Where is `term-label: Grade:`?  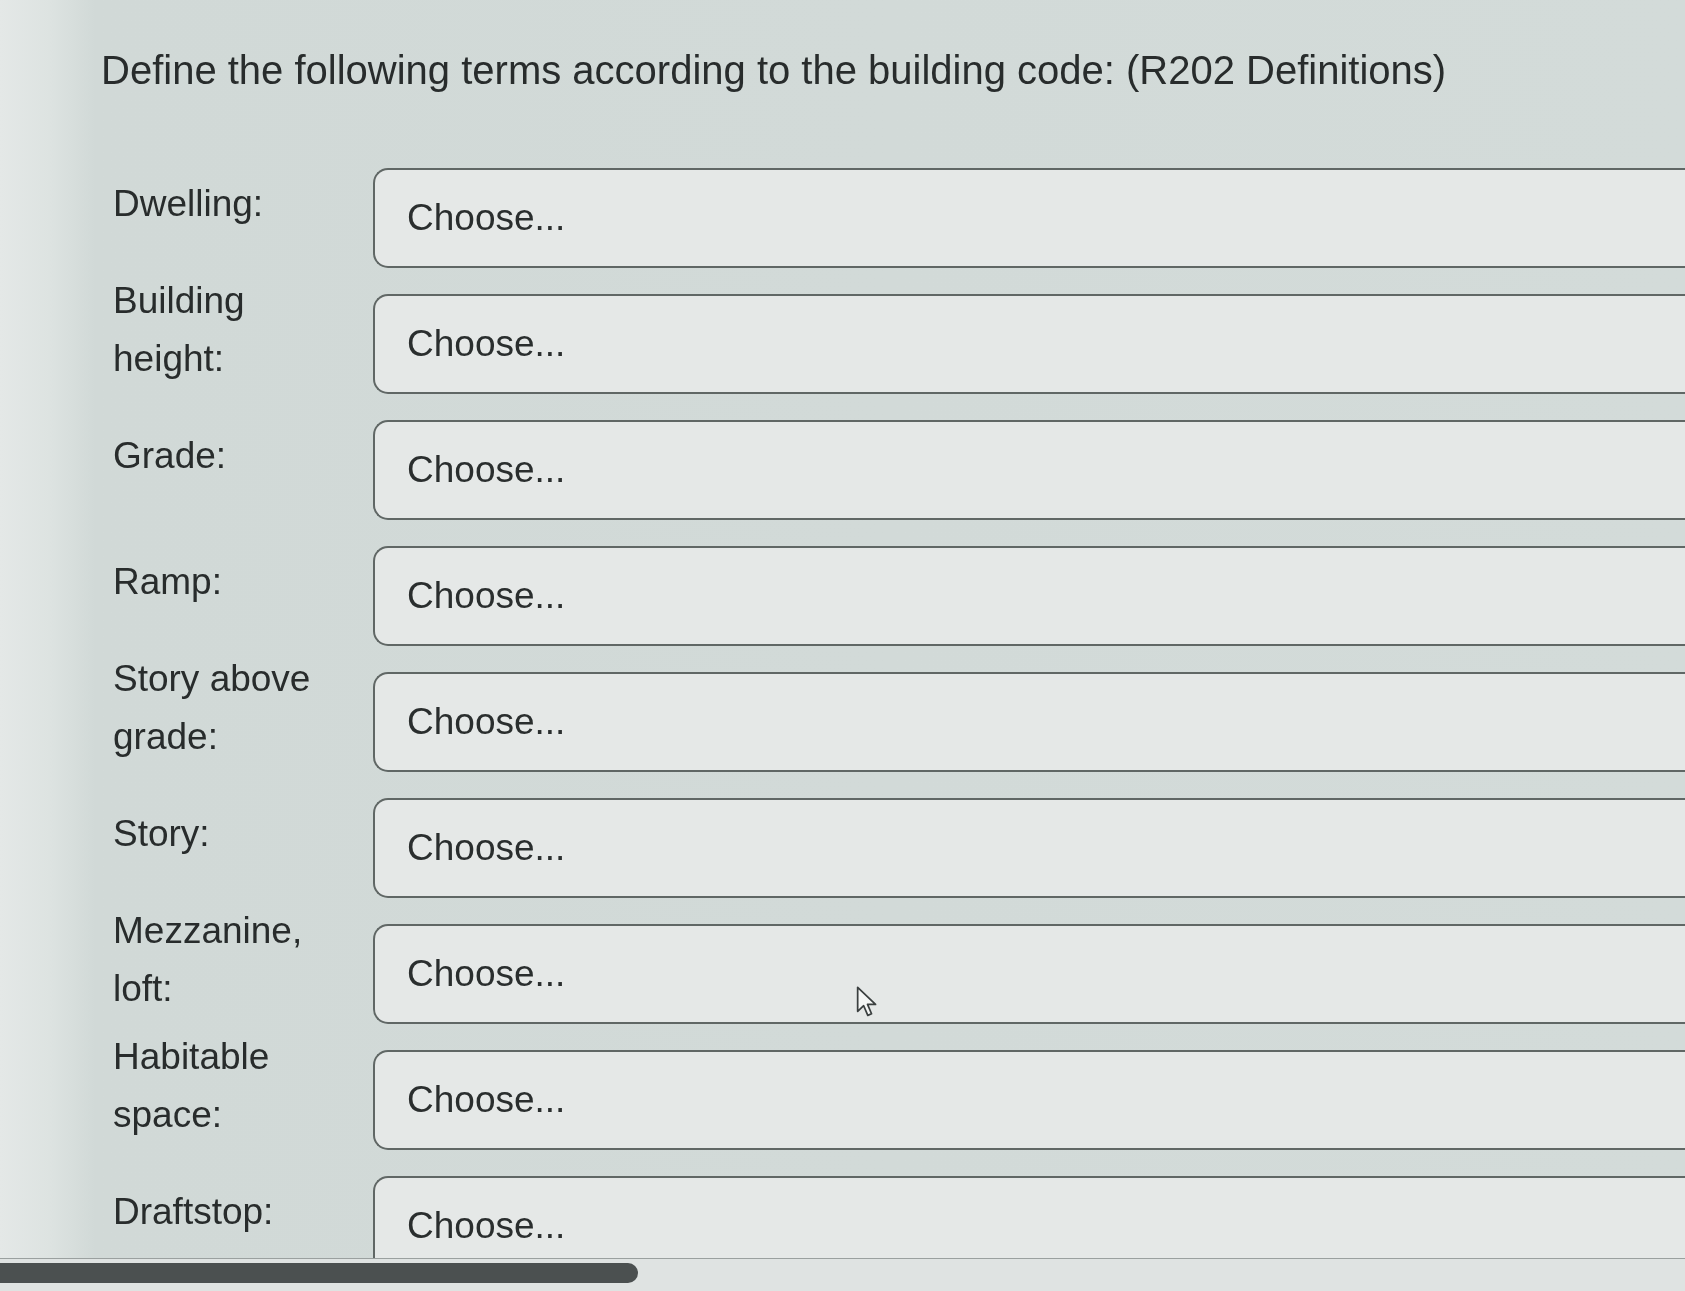 term-label: Grade: is located at coordinates (170, 456).